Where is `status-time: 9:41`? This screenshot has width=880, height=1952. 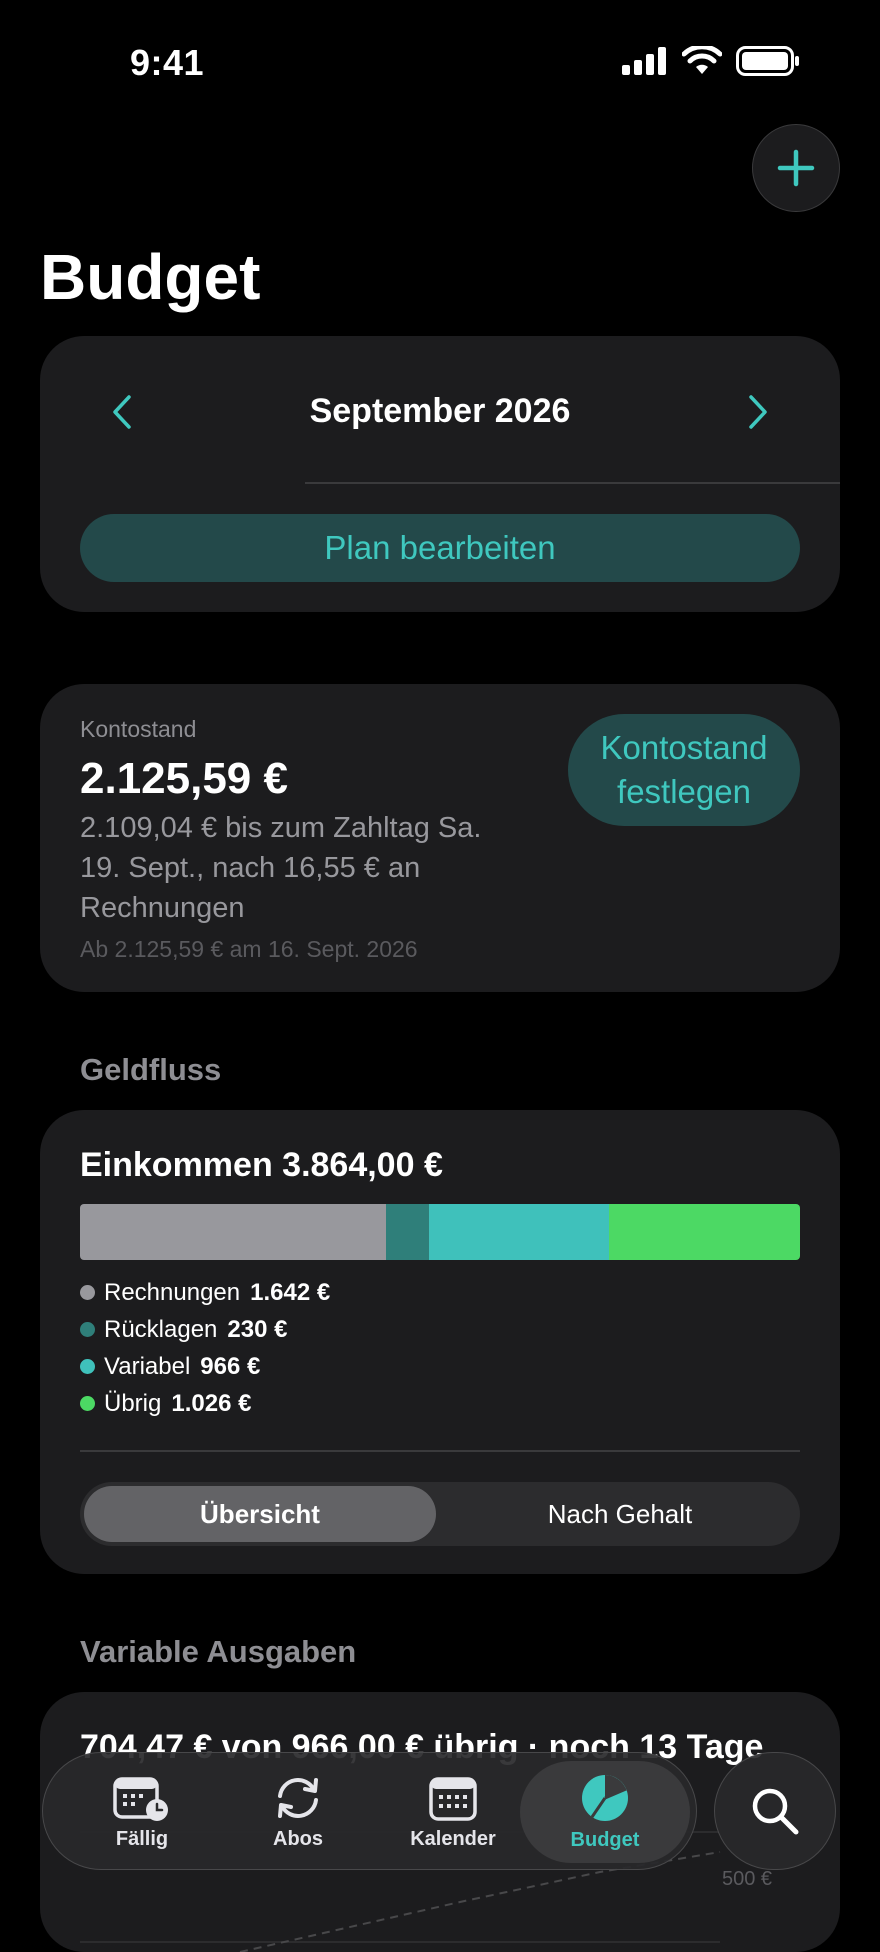
status-time: 9:41 is located at coordinates (167, 62).